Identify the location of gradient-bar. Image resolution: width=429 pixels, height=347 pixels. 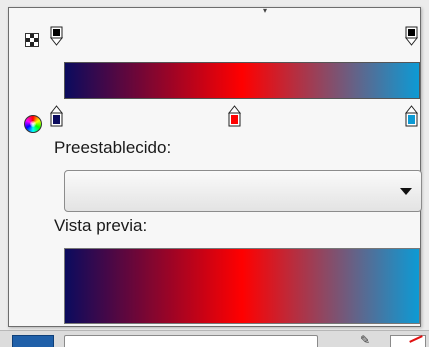
(242, 80).